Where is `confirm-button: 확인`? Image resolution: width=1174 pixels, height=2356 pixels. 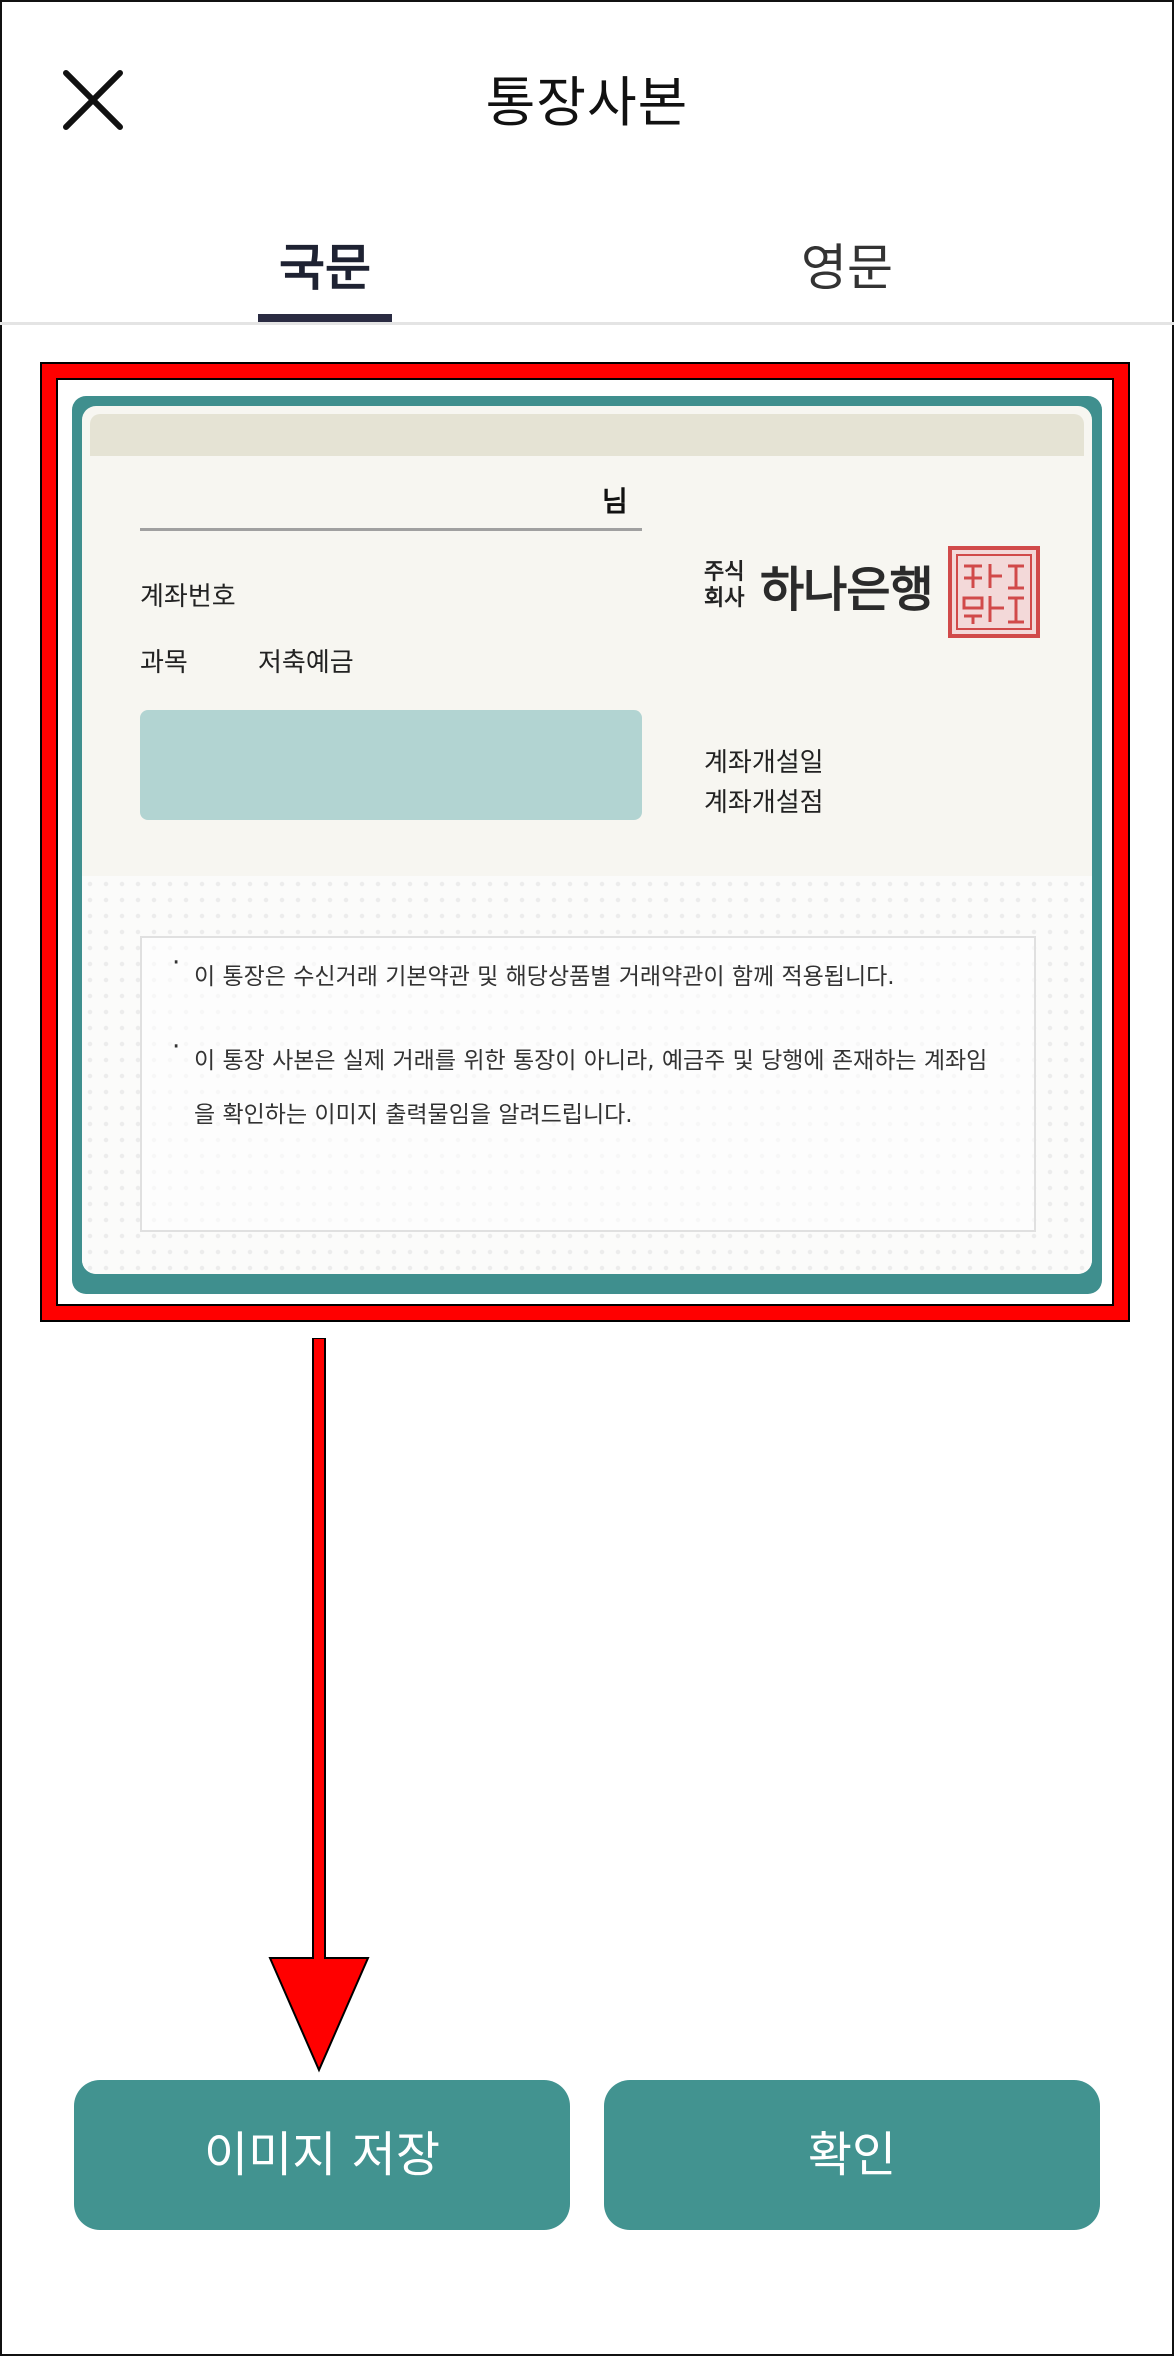
confirm-button: 확인 is located at coordinates (852, 2155).